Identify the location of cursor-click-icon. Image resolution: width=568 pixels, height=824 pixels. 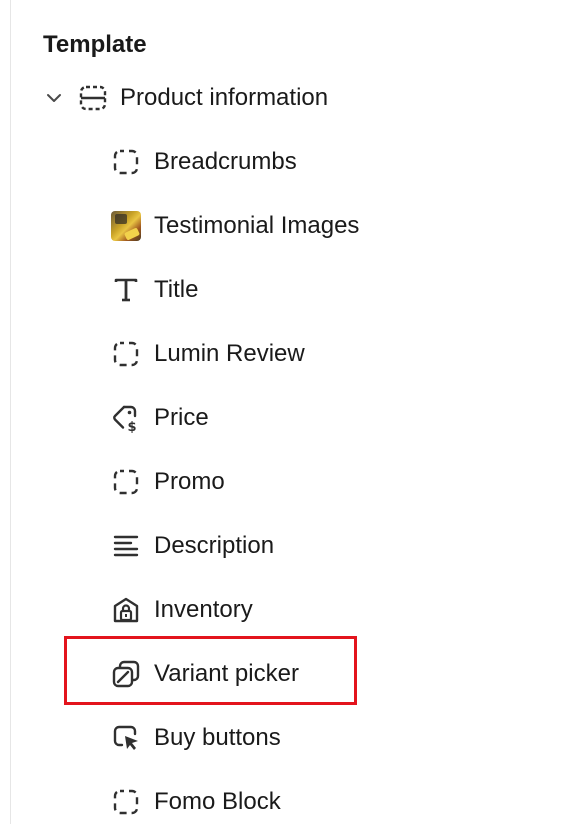
(126, 738).